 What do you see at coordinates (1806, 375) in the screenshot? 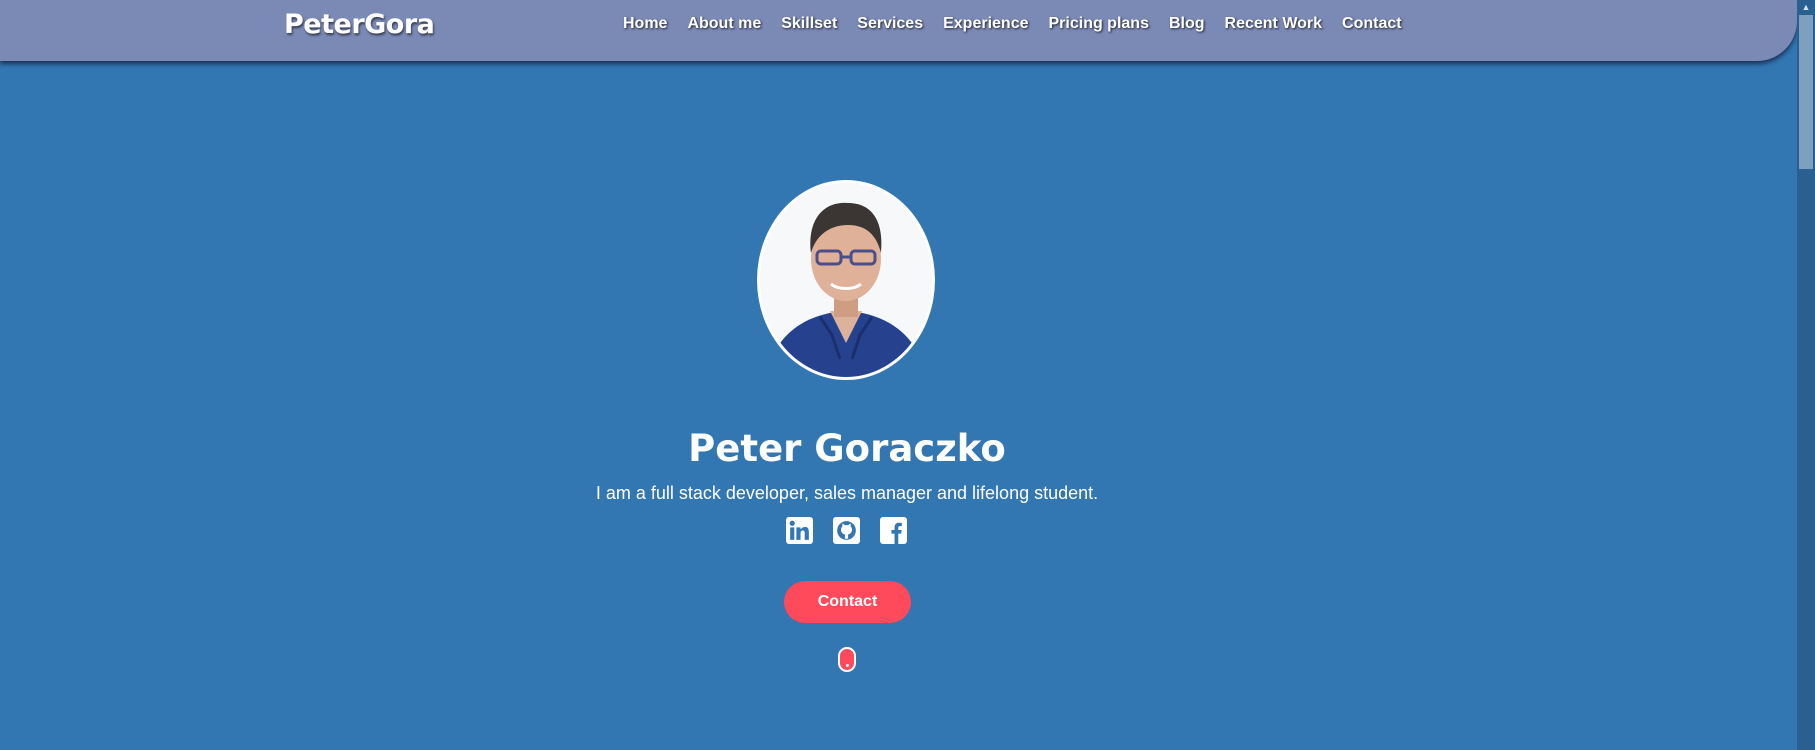
I see `vertical-scrollbar: ▲` at bounding box center [1806, 375].